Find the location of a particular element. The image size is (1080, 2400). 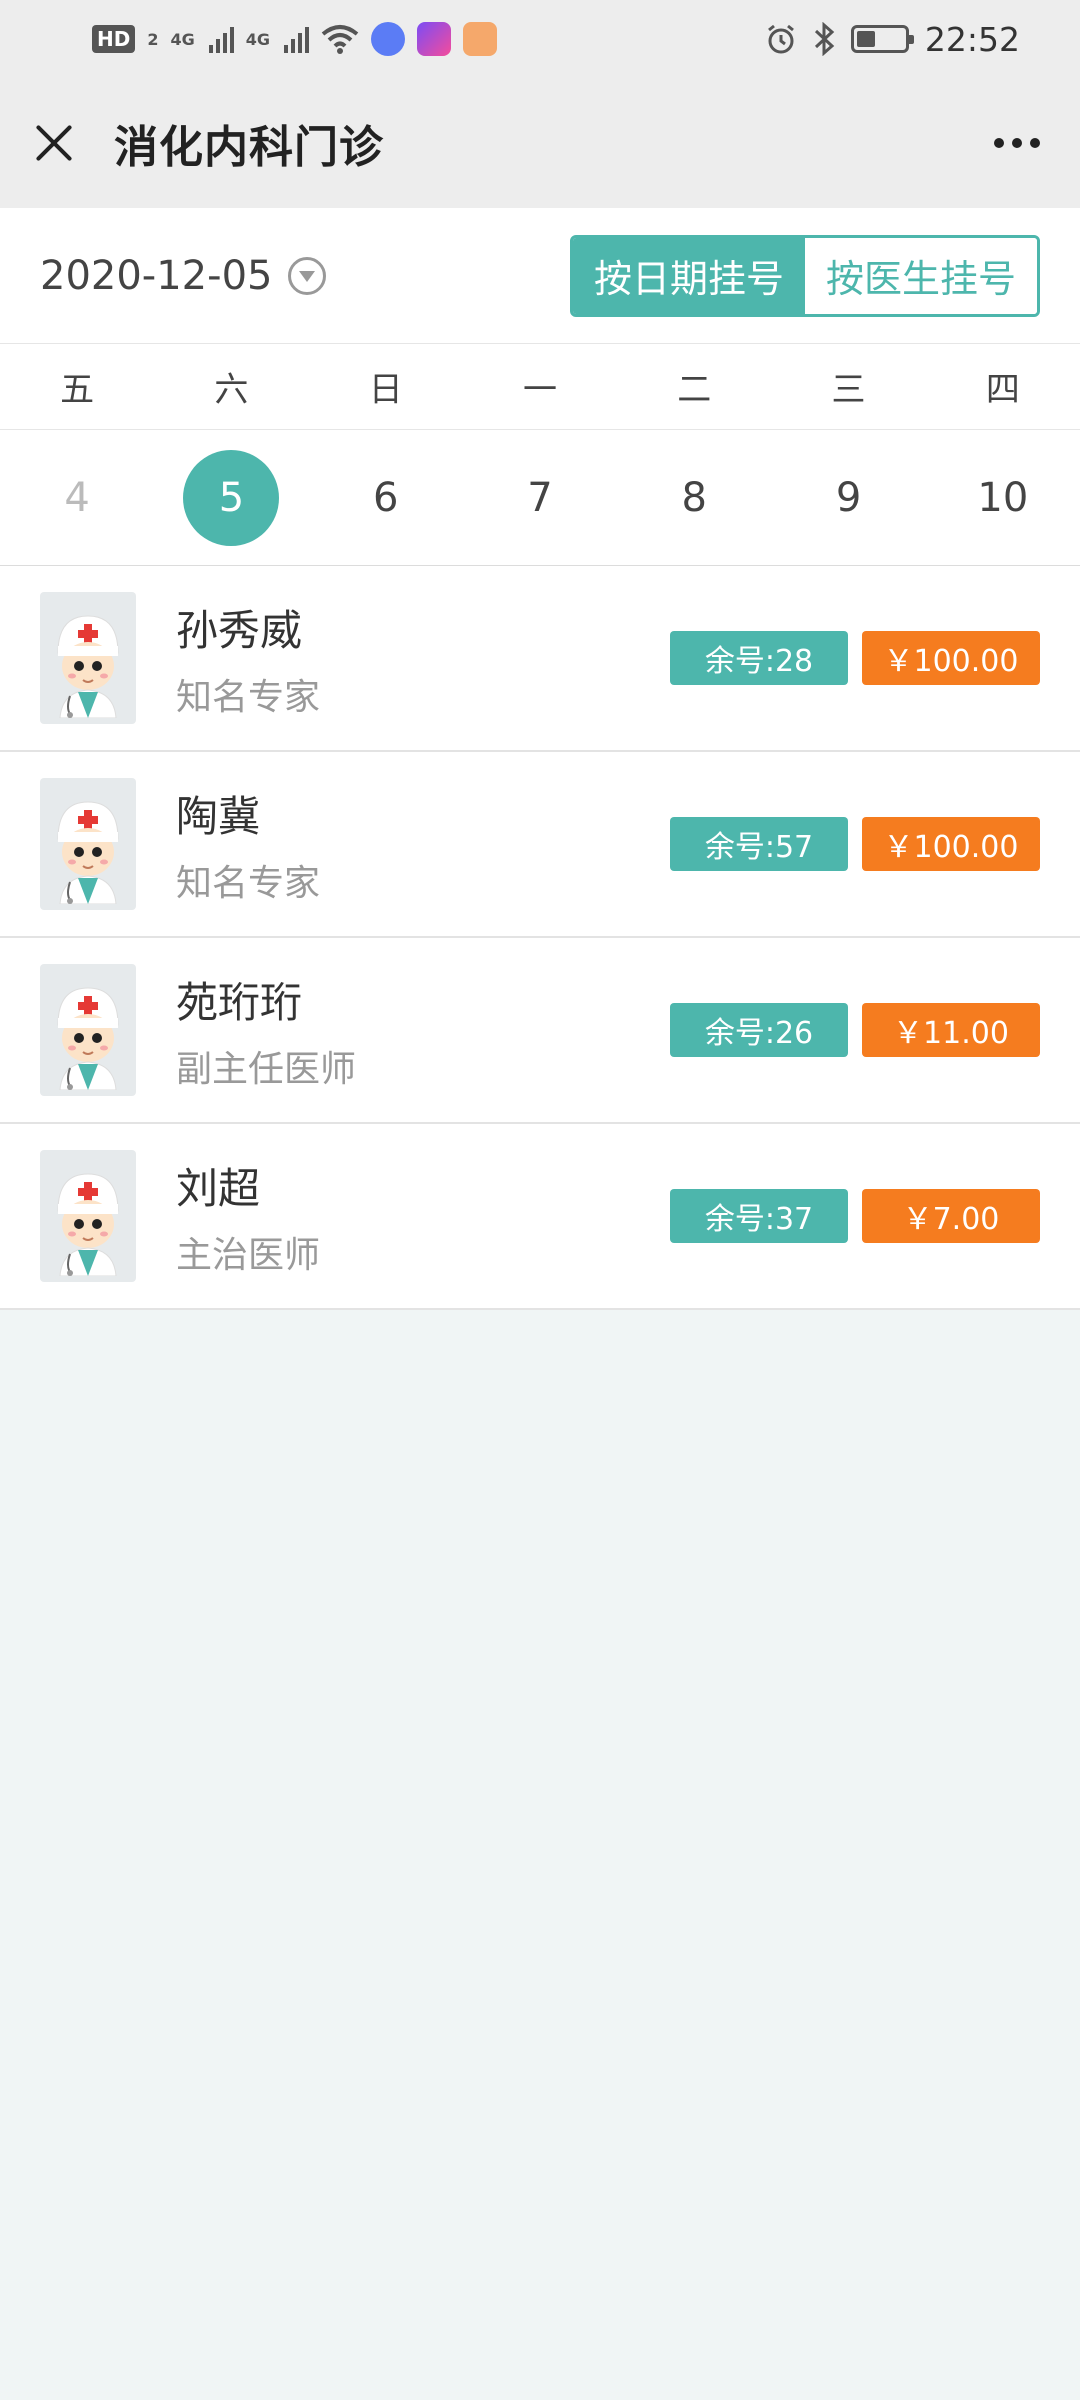

registration-mode-toggle: 按日期挂号 按医生挂号 is located at coordinates (805, 275).